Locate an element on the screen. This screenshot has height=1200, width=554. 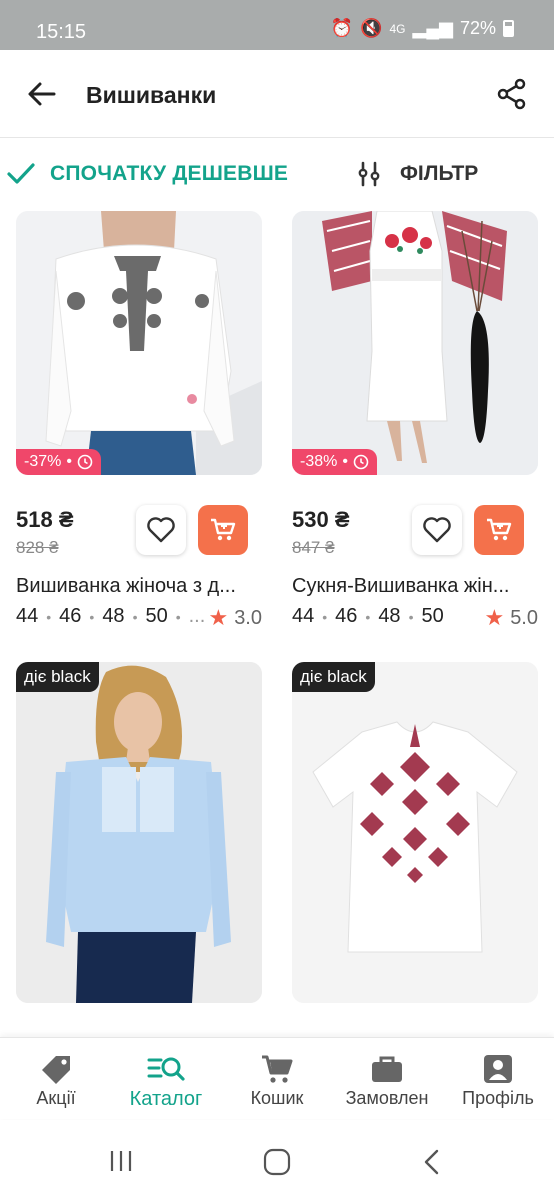
system-navigation-bar is located at coordinates (277, 1160).